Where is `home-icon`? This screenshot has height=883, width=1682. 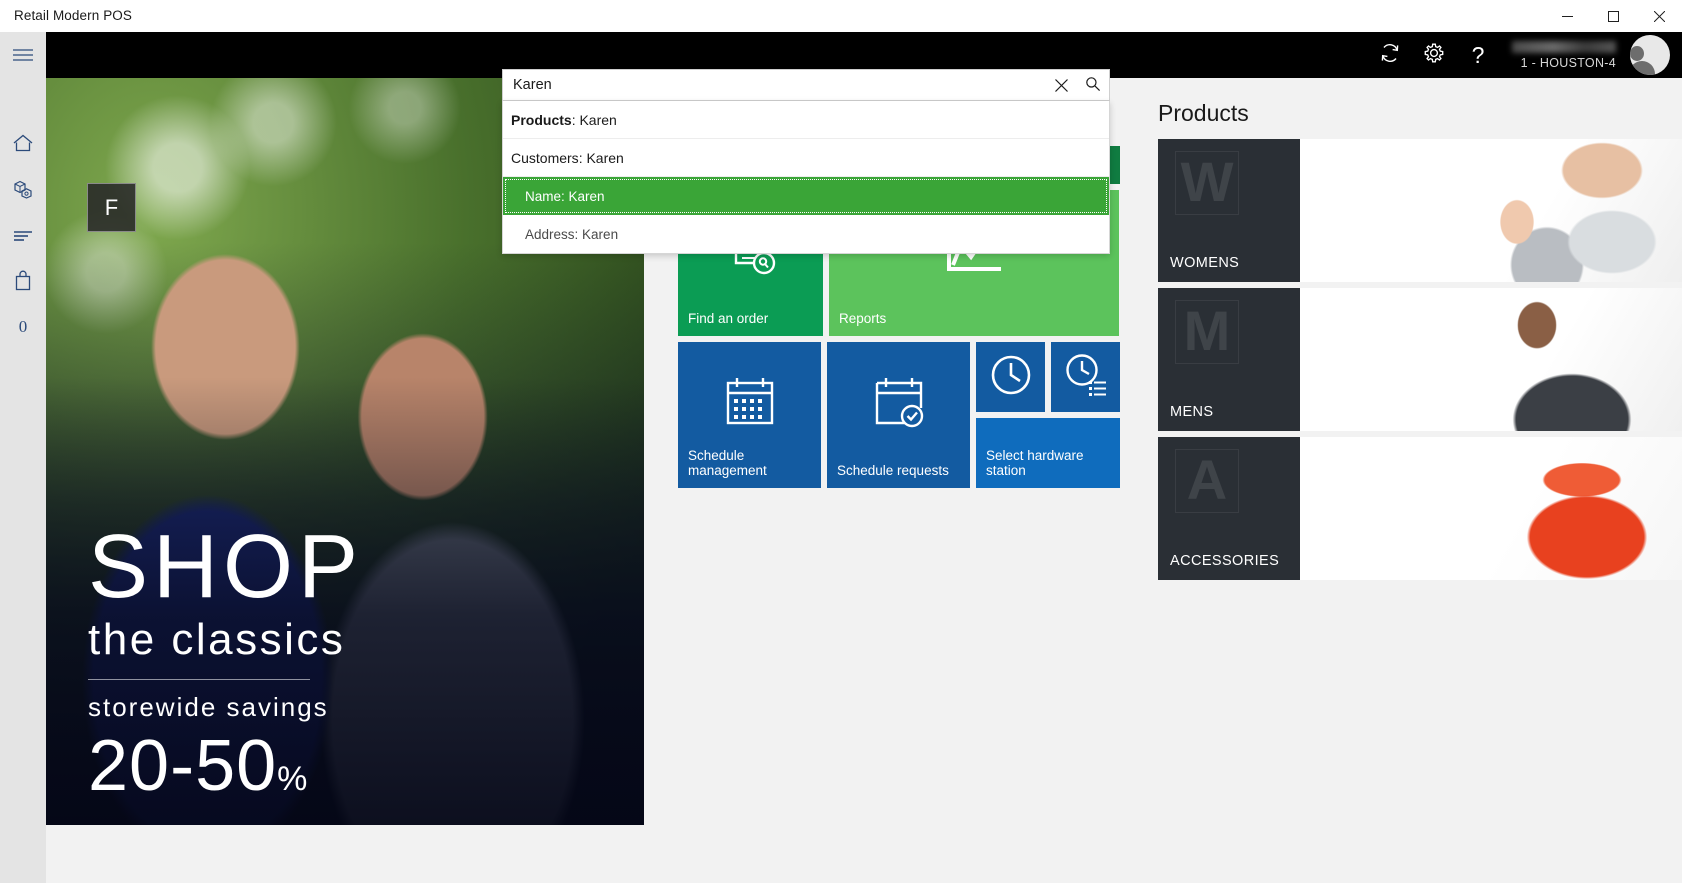 home-icon is located at coordinates (23, 143).